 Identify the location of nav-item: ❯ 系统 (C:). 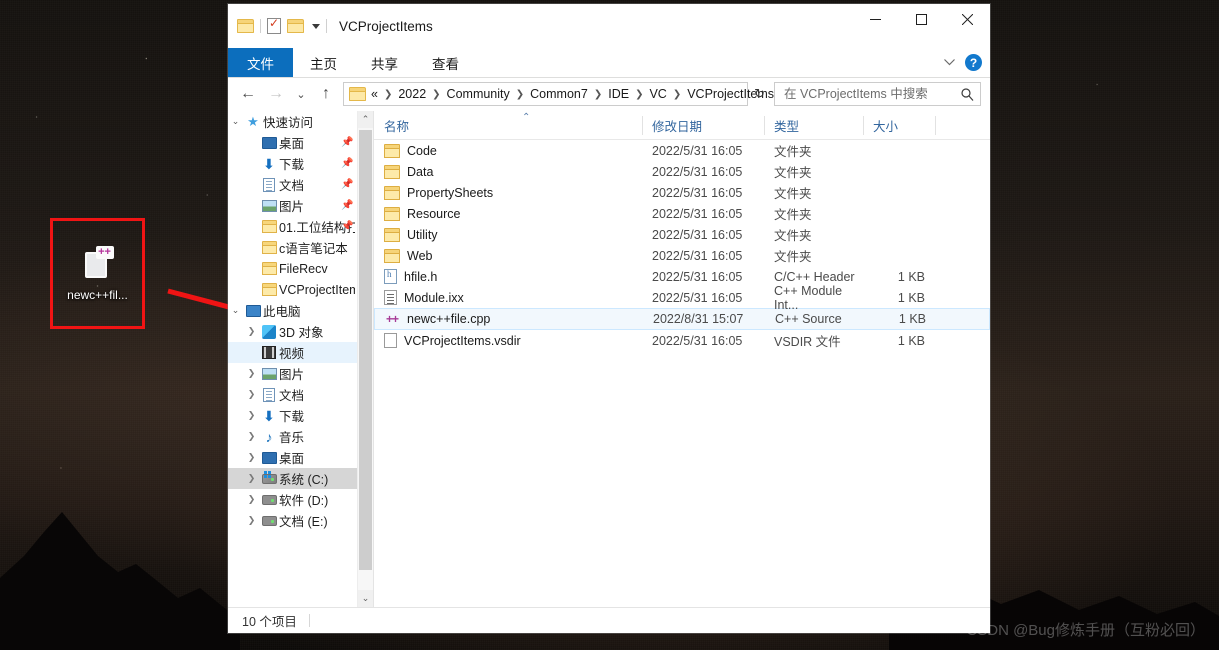
(292, 478).